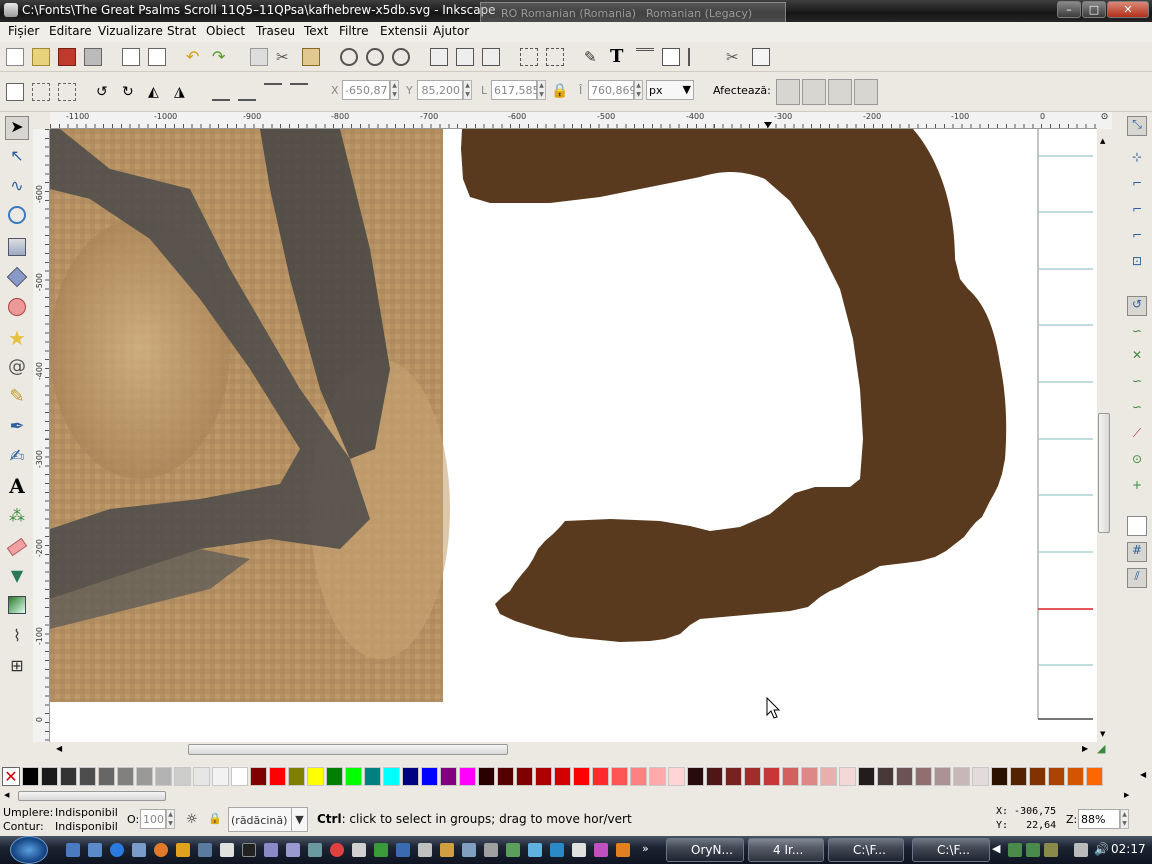  I want to click on rectangle-tool-icon, so click(17, 247).